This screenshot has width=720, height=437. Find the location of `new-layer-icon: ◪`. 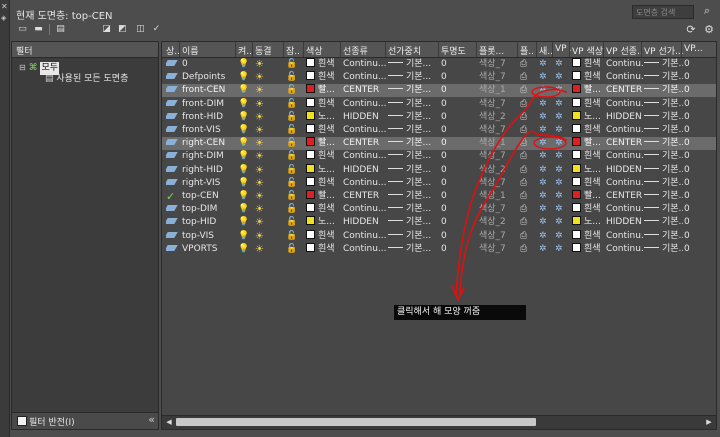

new-layer-icon: ◪ is located at coordinates (106, 29).